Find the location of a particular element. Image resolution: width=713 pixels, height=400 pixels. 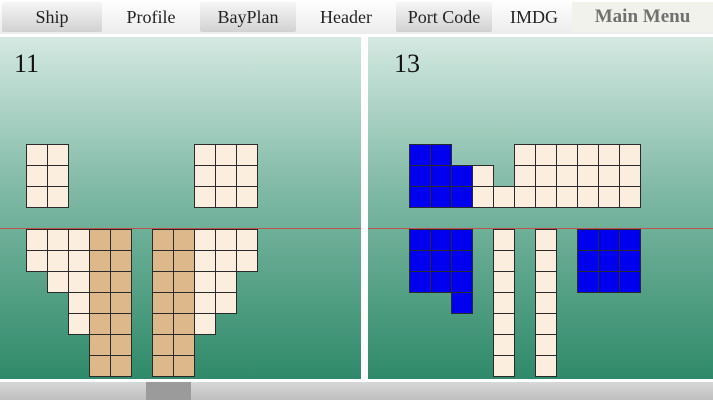

horizontal-scrollbar is located at coordinates (356, 391).